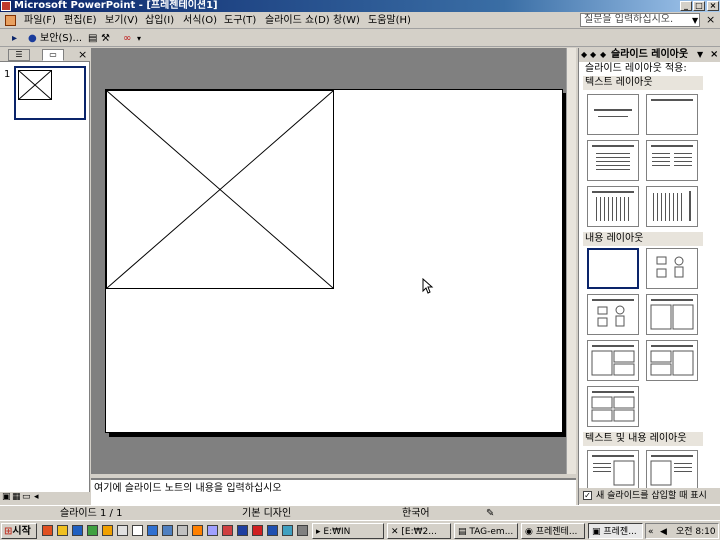 The width and height of the screenshot is (720, 540). I want to click on layout-content-text, so click(672, 469).